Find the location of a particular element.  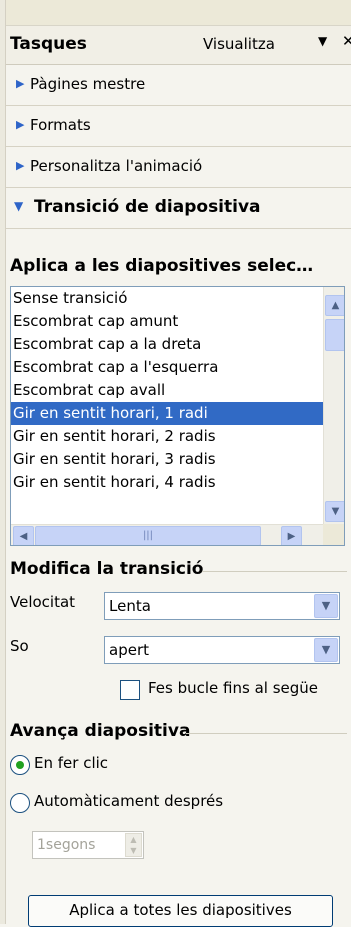

section-label: Pàgines mestre is located at coordinates (88, 84).